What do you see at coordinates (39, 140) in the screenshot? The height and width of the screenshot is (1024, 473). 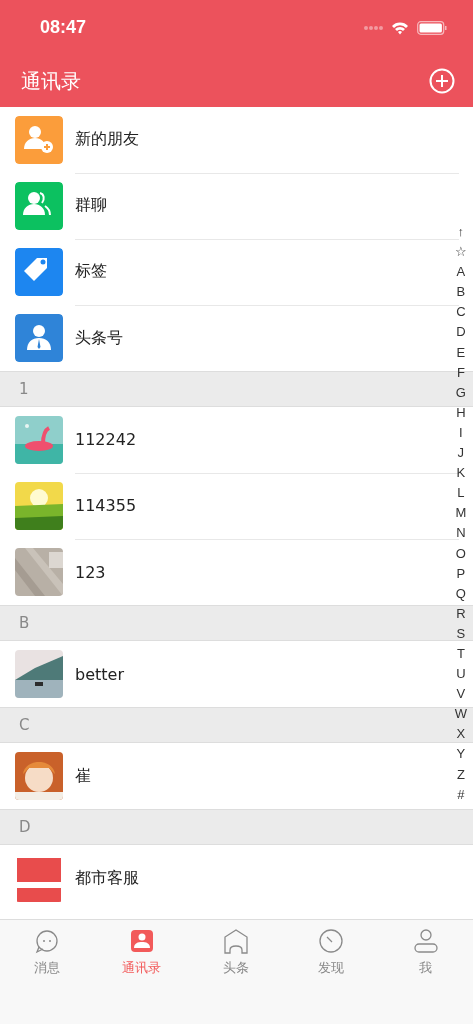 I see `add-person-icon` at bounding box center [39, 140].